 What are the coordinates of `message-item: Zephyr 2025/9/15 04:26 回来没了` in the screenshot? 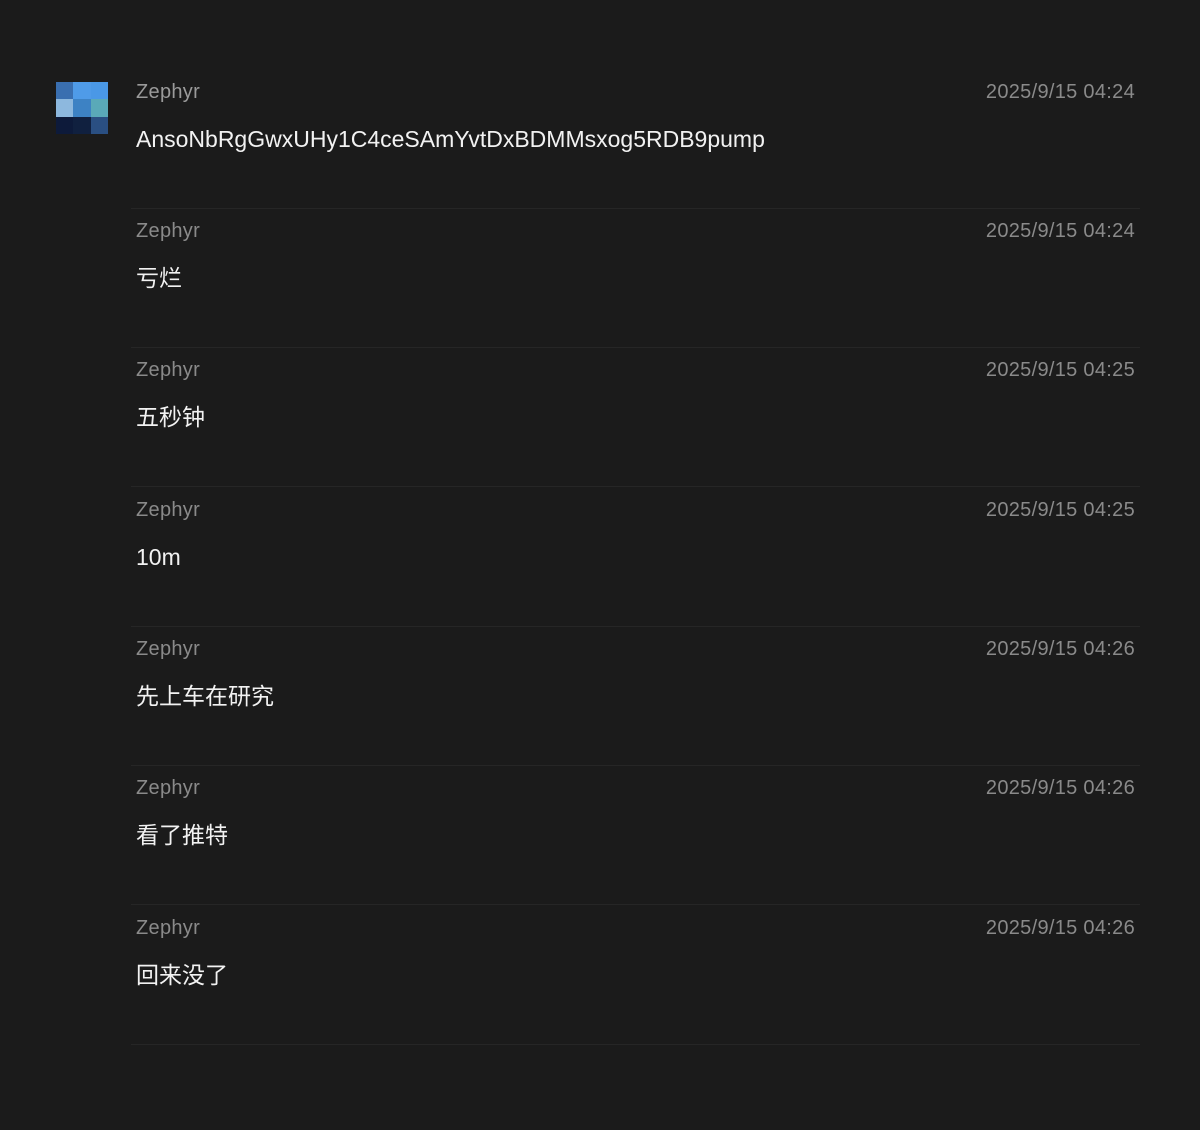 It's located at (635, 975).